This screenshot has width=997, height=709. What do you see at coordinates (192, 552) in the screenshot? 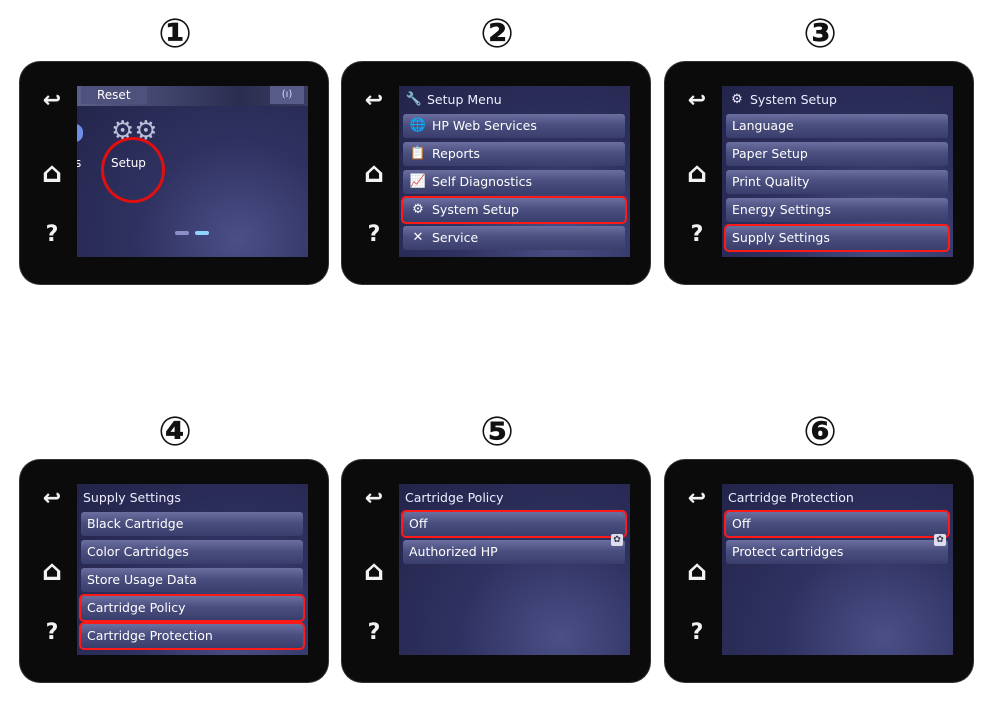
I see `menu-item-color-cartridges: Color Cartridges` at bounding box center [192, 552].